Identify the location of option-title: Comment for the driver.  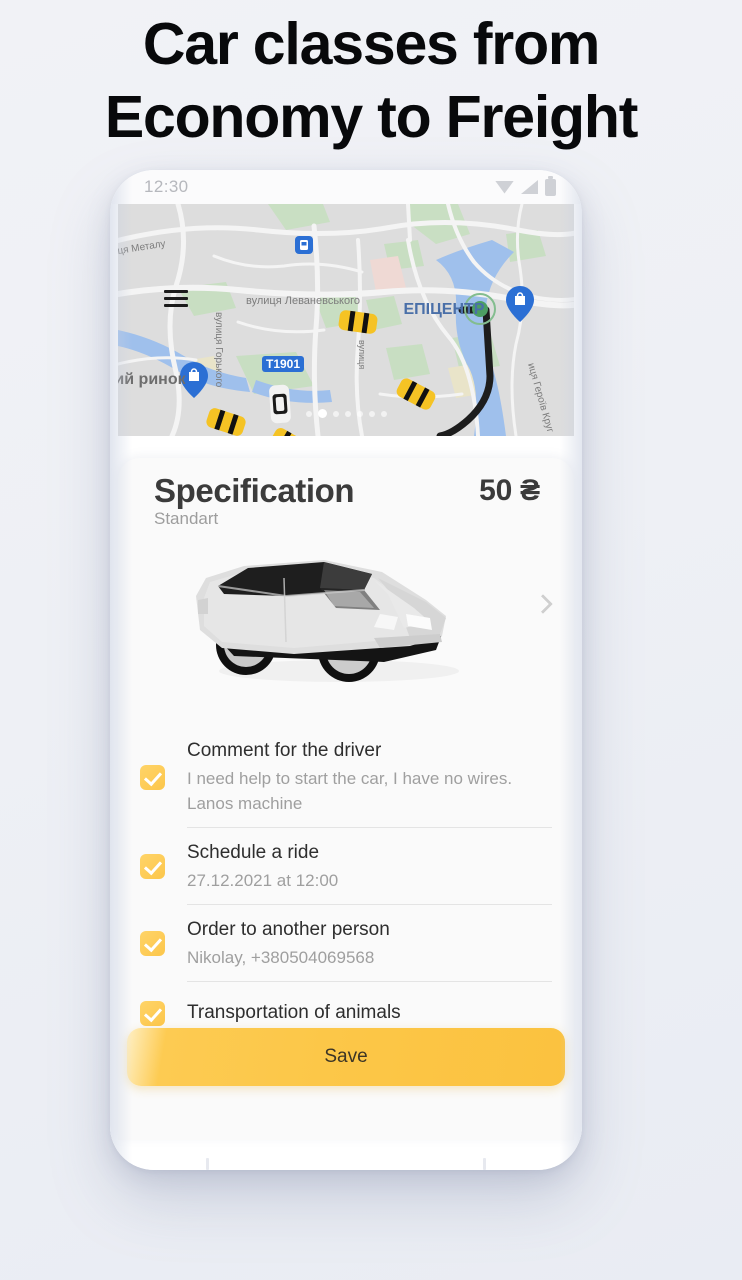
(284, 750).